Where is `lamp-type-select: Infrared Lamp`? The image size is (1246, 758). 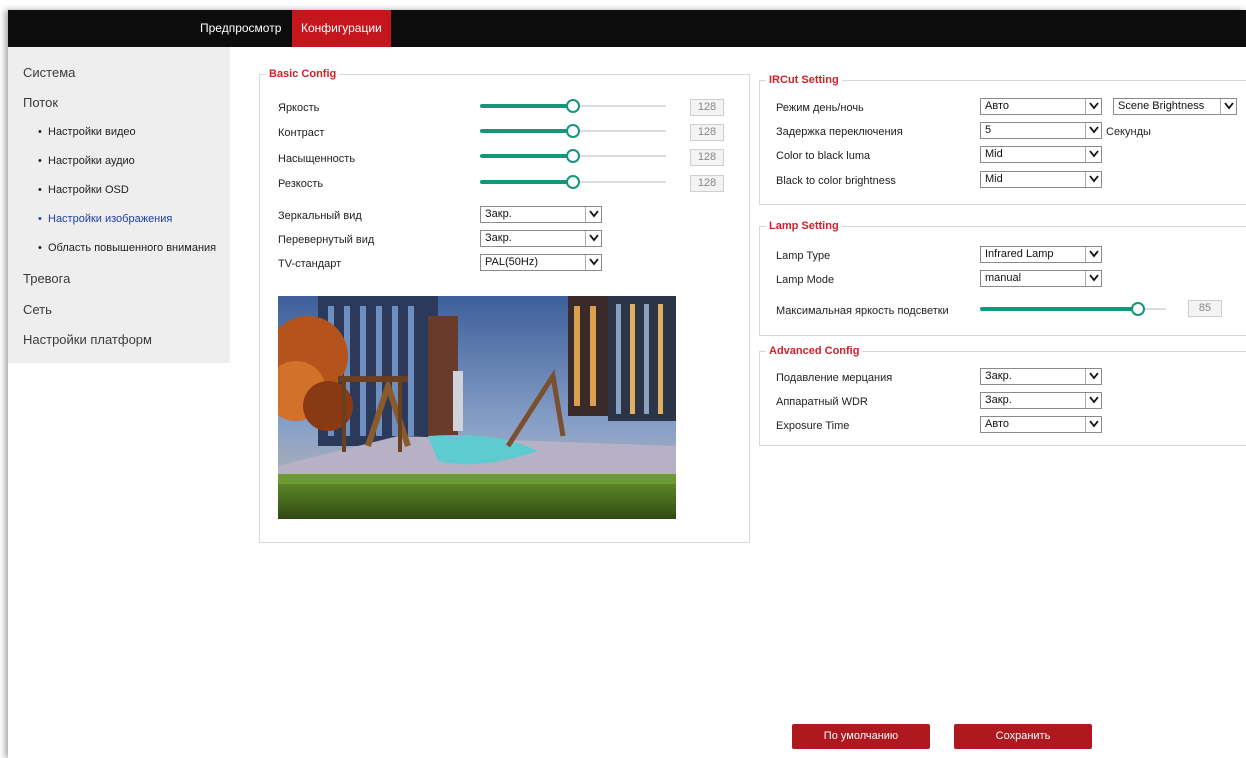
lamp-type-select: Infrared Lamp is located at coordinates (1041, 254).